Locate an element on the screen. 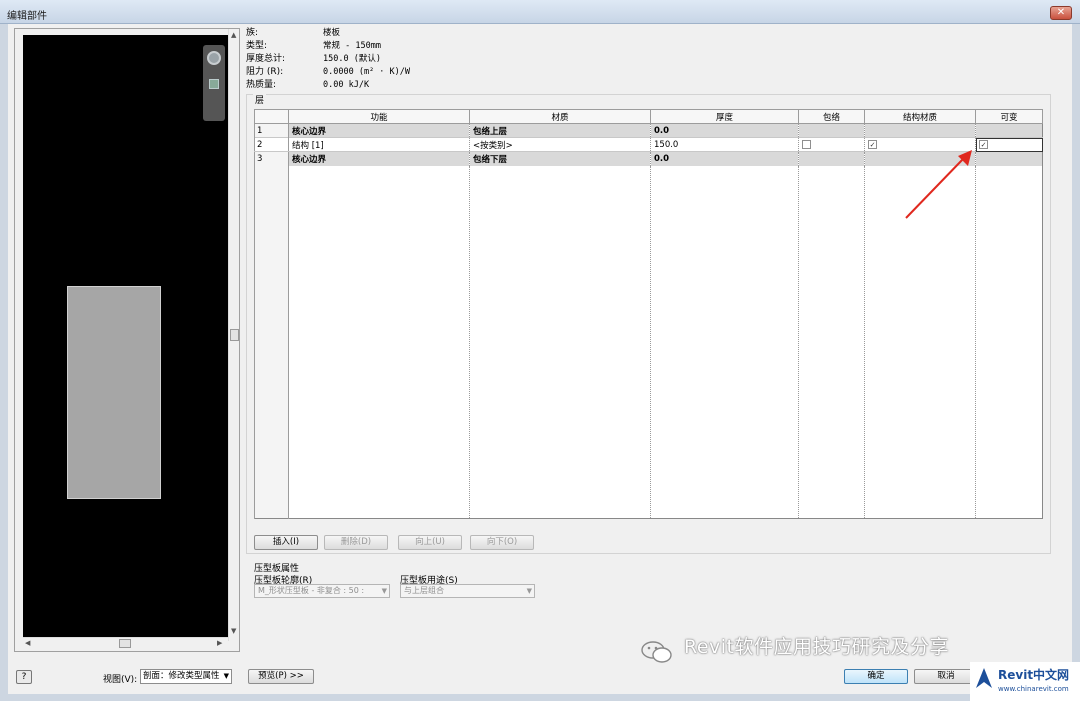  help-icon: ? is located at coordinates (24, 677).